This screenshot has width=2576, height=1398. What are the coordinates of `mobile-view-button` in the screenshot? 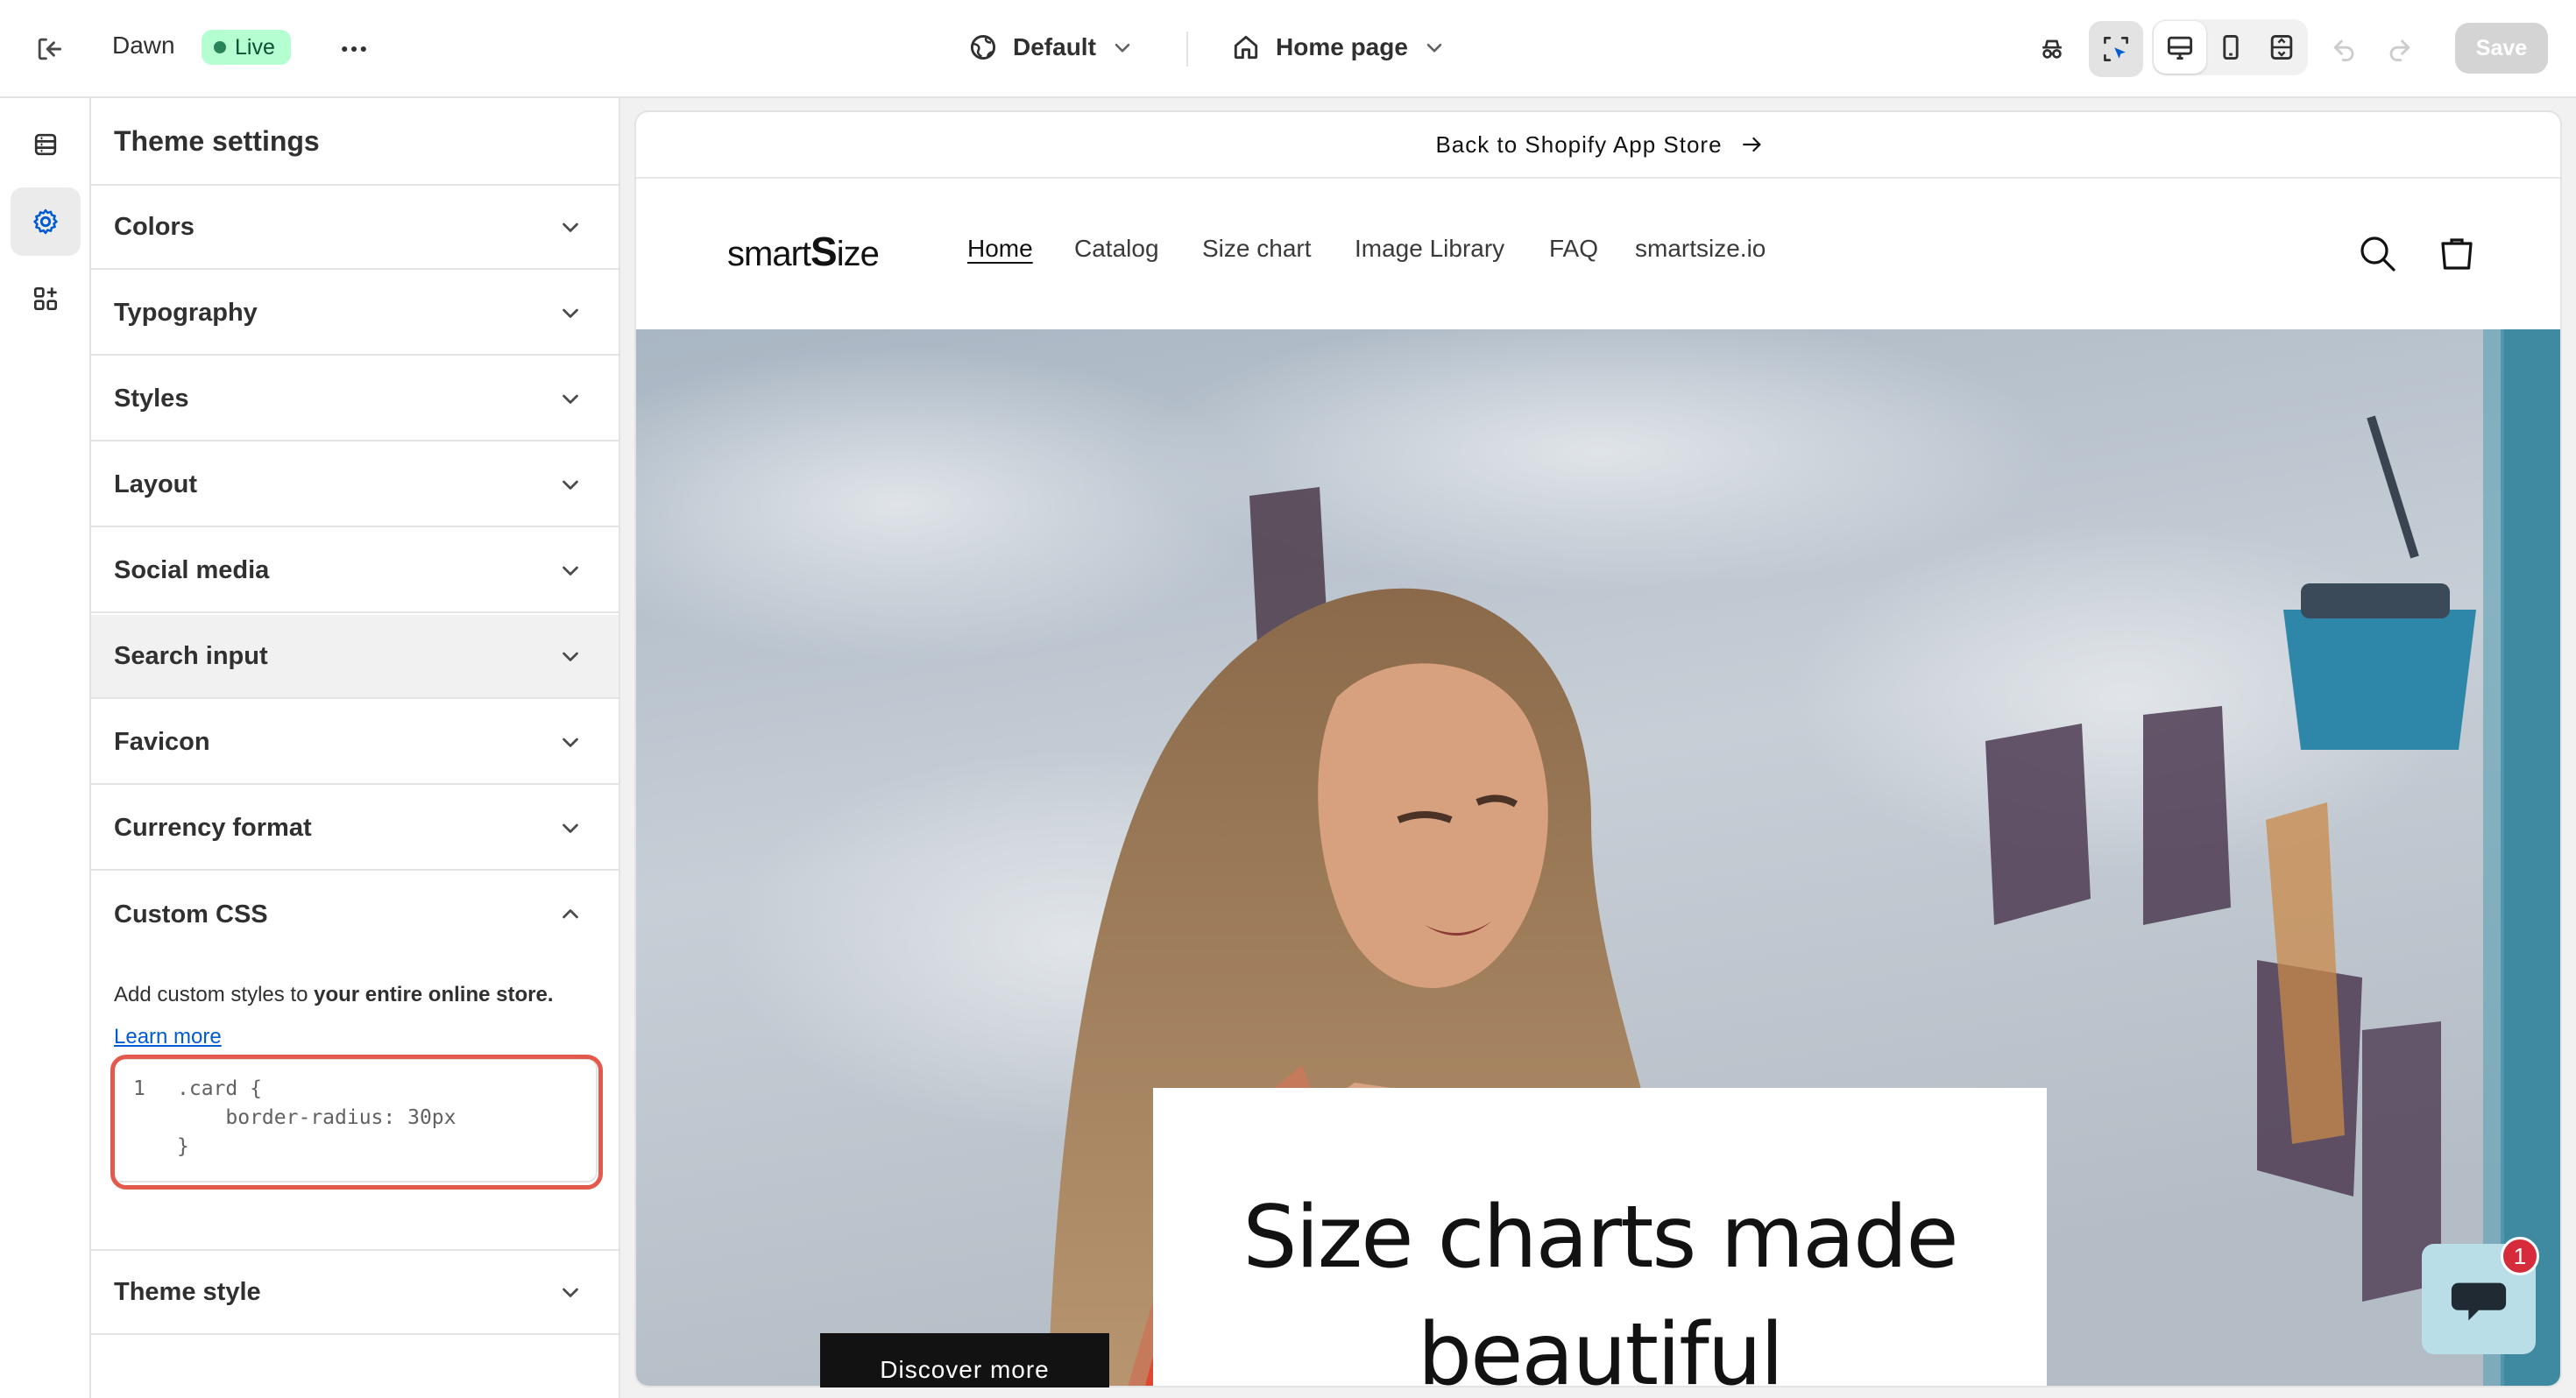 It's located at (2230, 47).